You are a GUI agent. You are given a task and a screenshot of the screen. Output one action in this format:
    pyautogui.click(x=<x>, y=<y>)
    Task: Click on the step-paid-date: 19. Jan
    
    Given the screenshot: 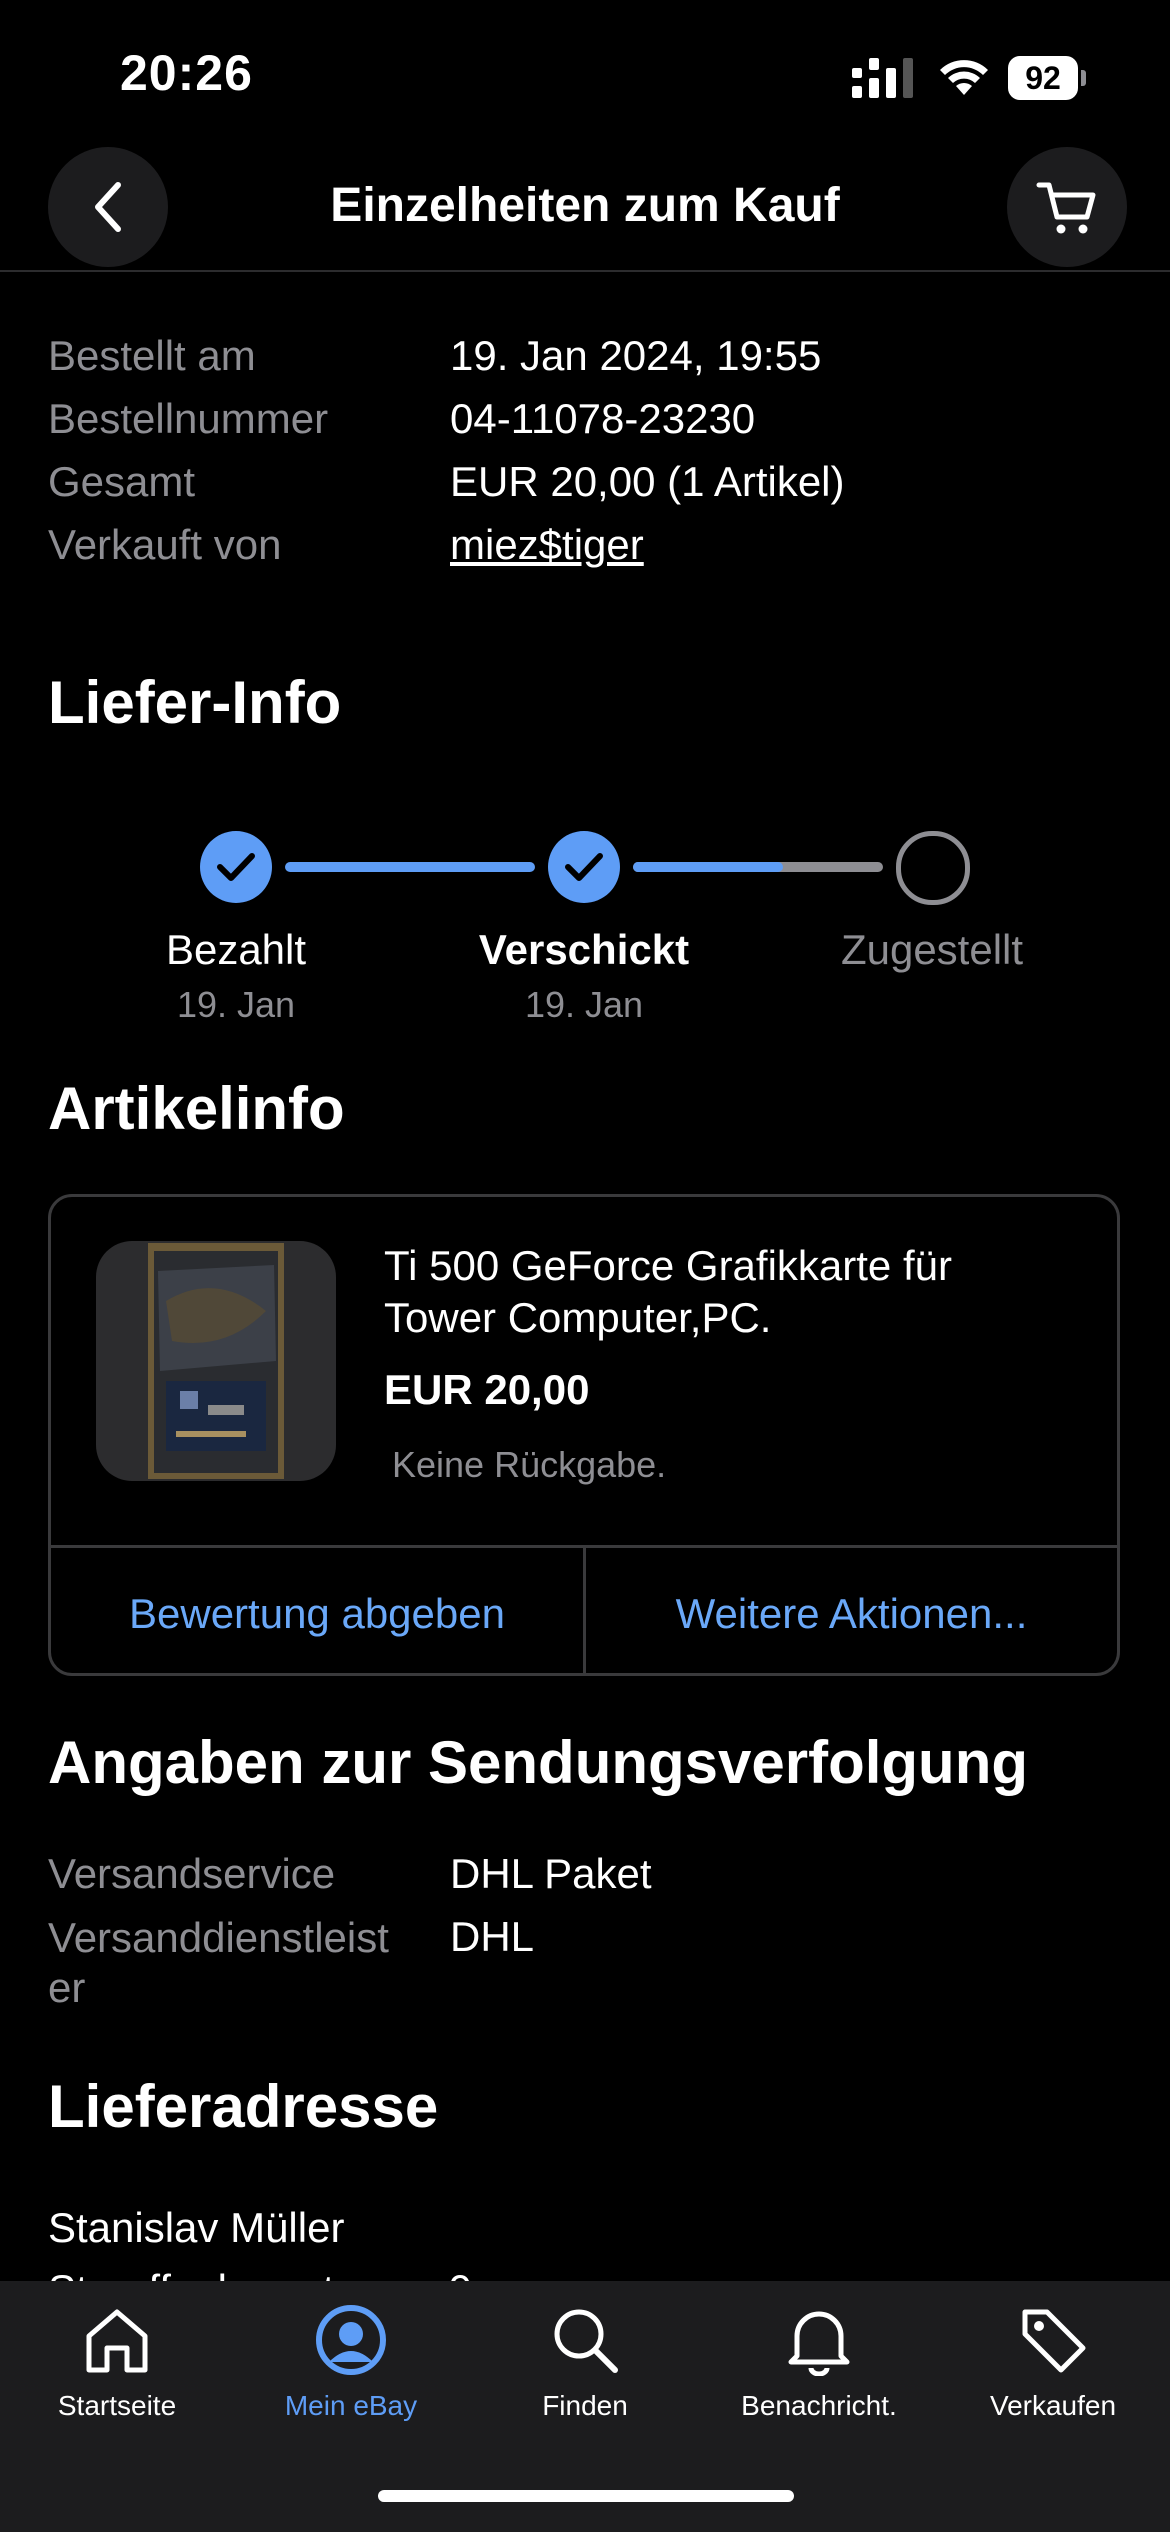 What is the action you would take?
    pyautogui.click(x=236, y=1004)
    